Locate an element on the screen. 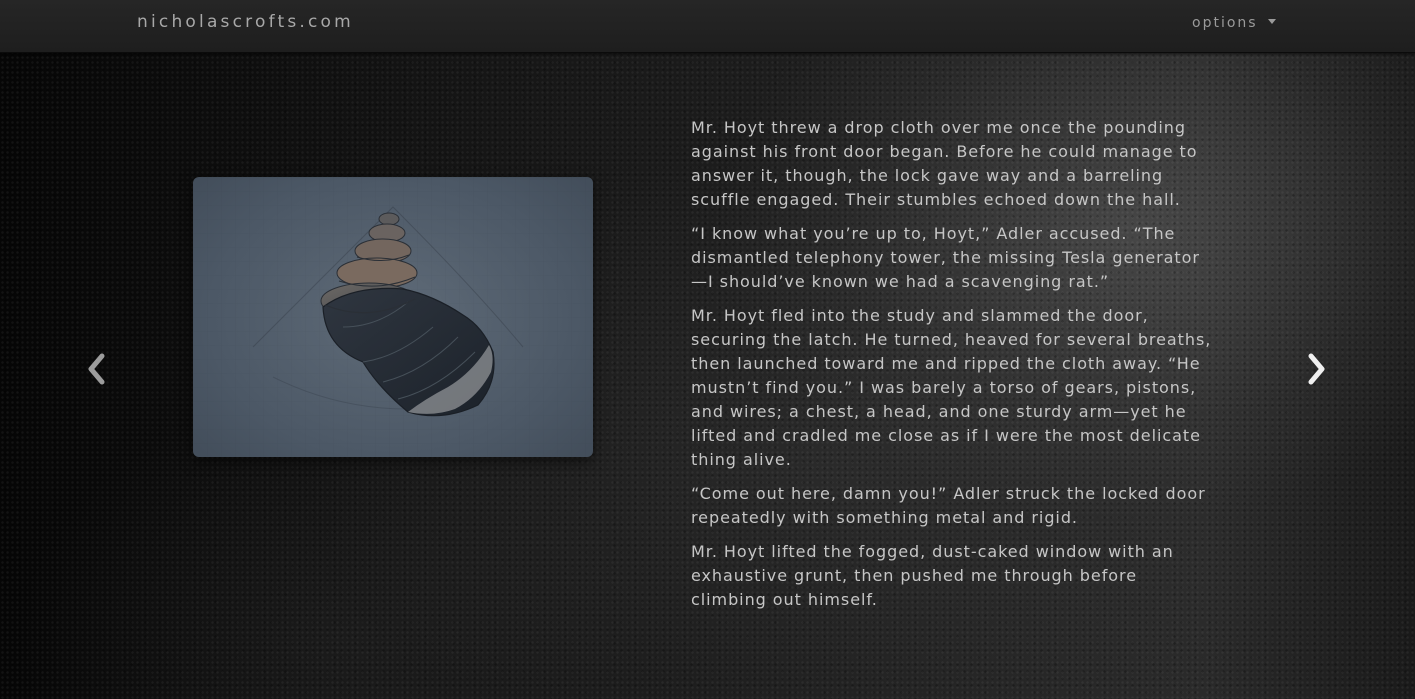 The height and width of the screenshot is (699, 1415). site-brand-link: nicholascrofts.com is located at coordinates (245, 22).